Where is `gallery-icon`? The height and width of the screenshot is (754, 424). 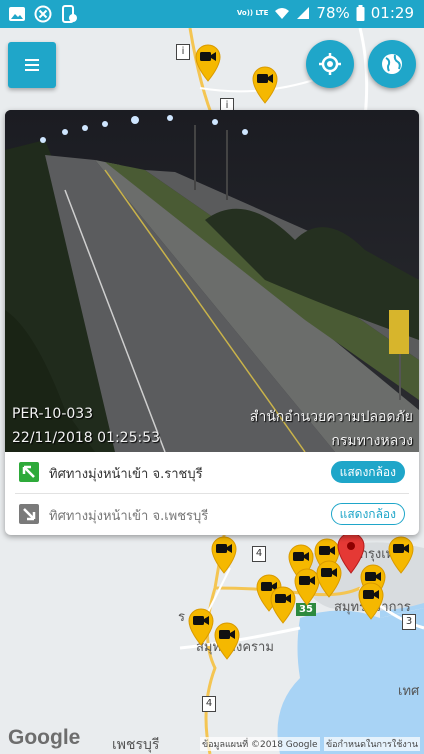
gallery-icon is located at coordinates (17, 14).